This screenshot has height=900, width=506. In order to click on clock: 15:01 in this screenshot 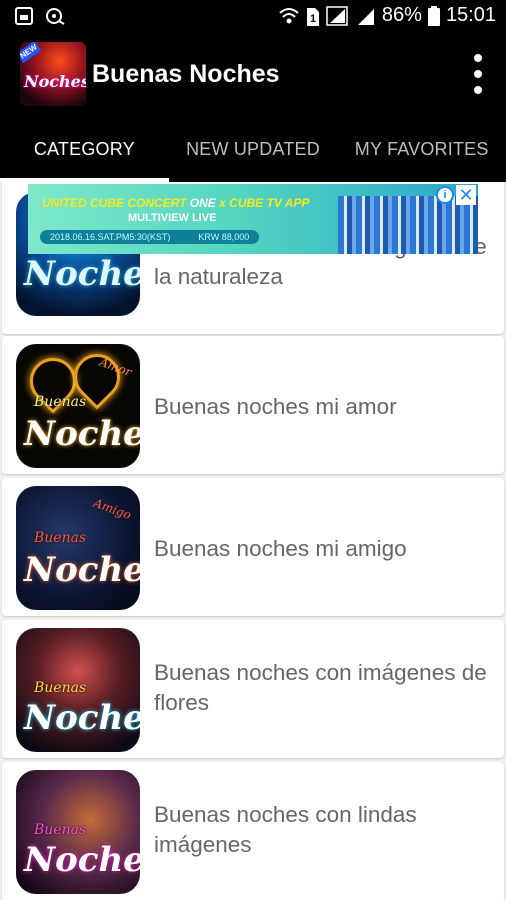, I will do `click(470, 15)`.